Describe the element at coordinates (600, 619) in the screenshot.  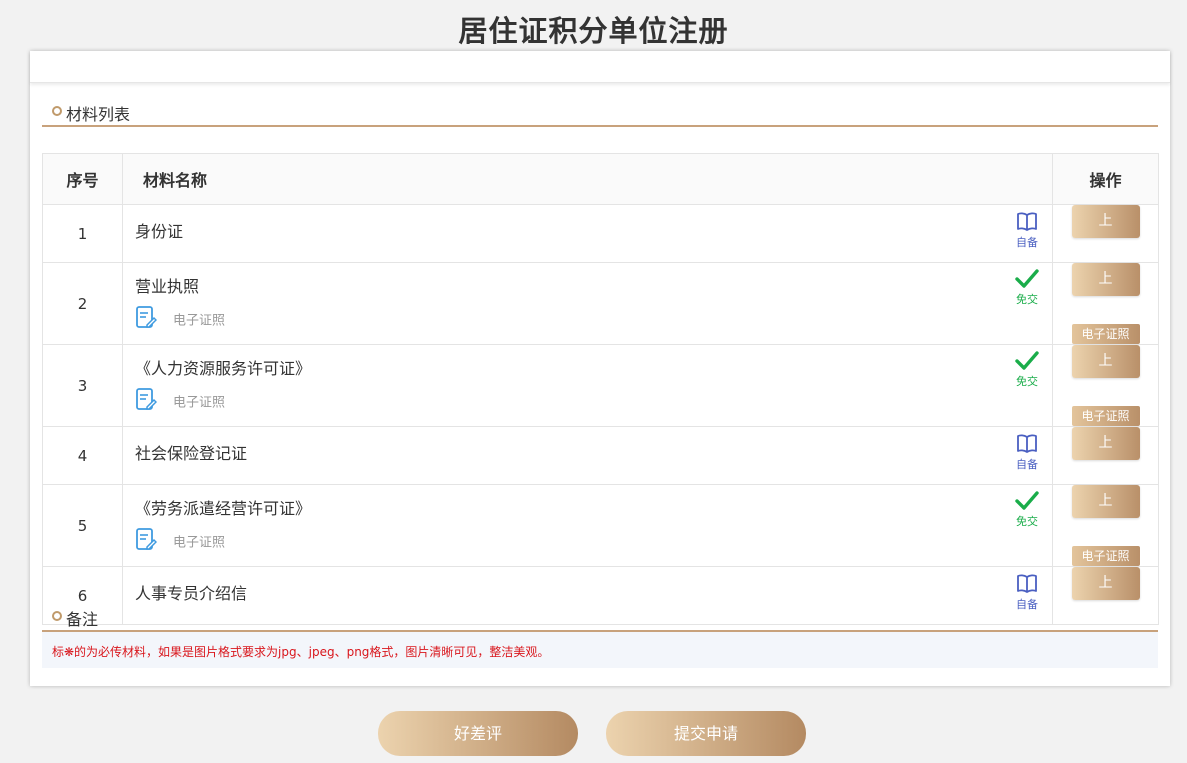
I see `notes-section-header: 备注` at that location.